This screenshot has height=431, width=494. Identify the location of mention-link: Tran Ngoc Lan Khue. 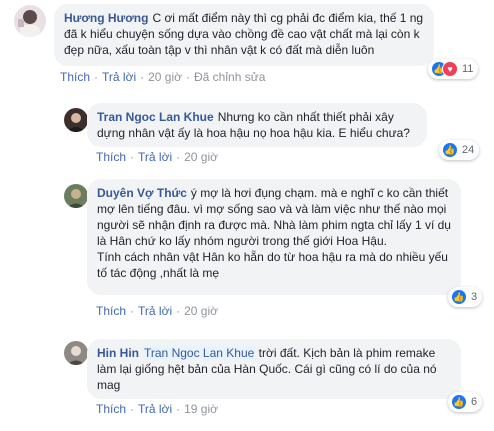
(199, 353).